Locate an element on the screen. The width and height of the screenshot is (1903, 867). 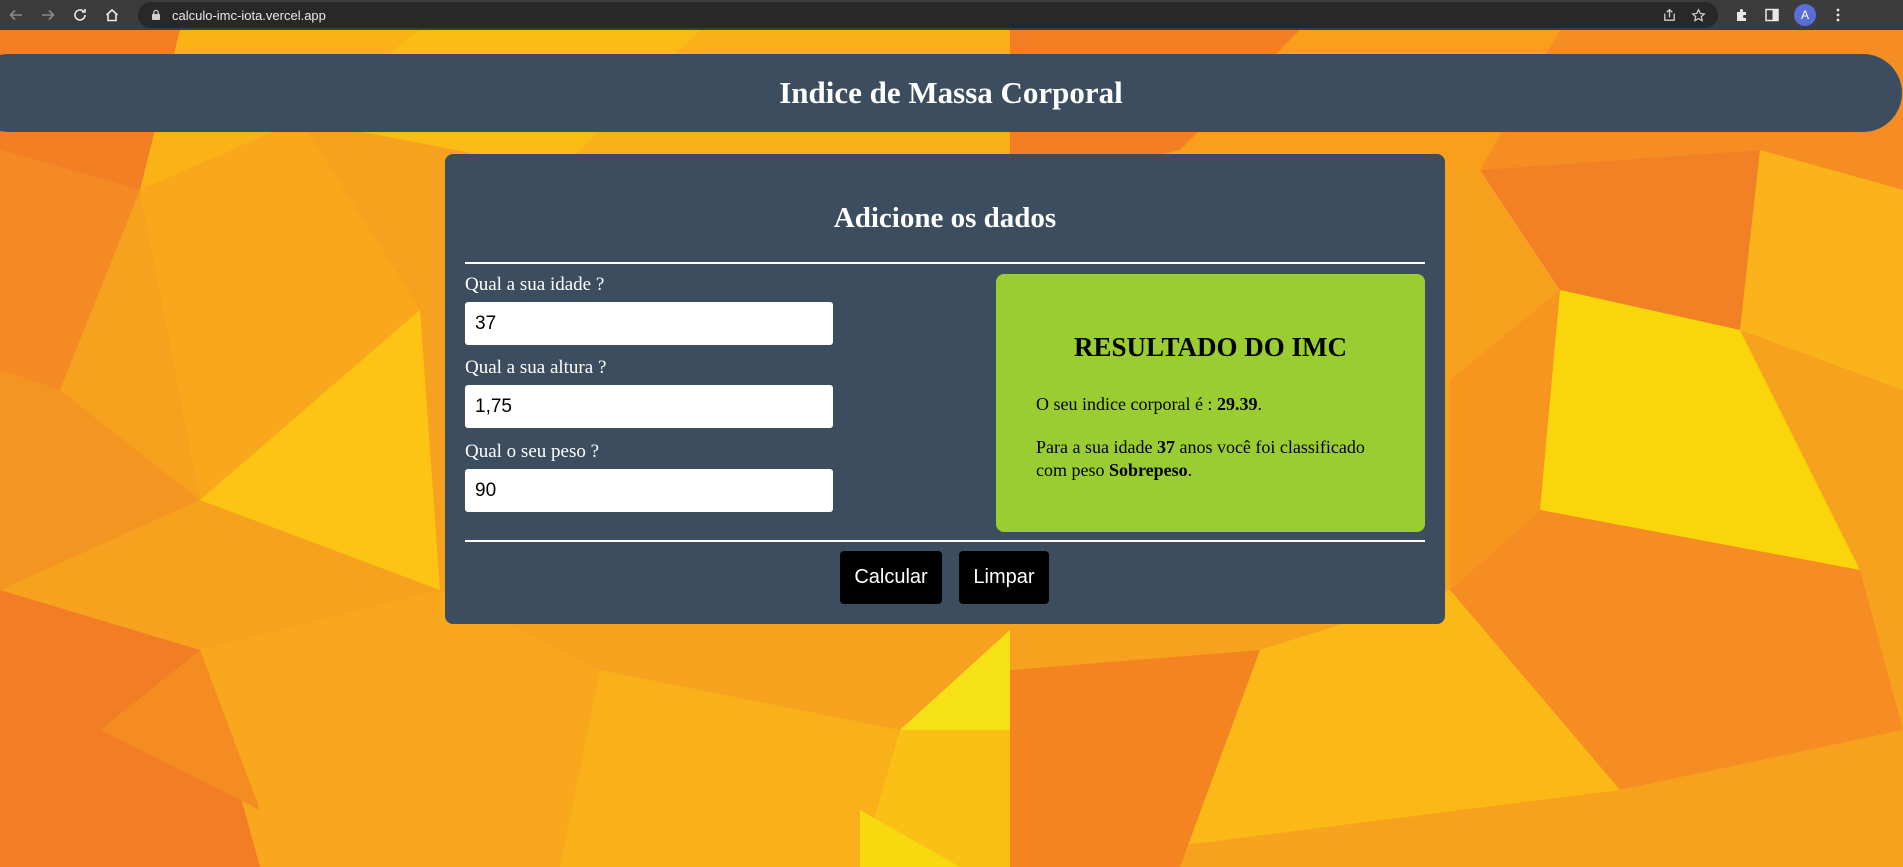
profile-avatar: A is located at coordinates (1805, 15).